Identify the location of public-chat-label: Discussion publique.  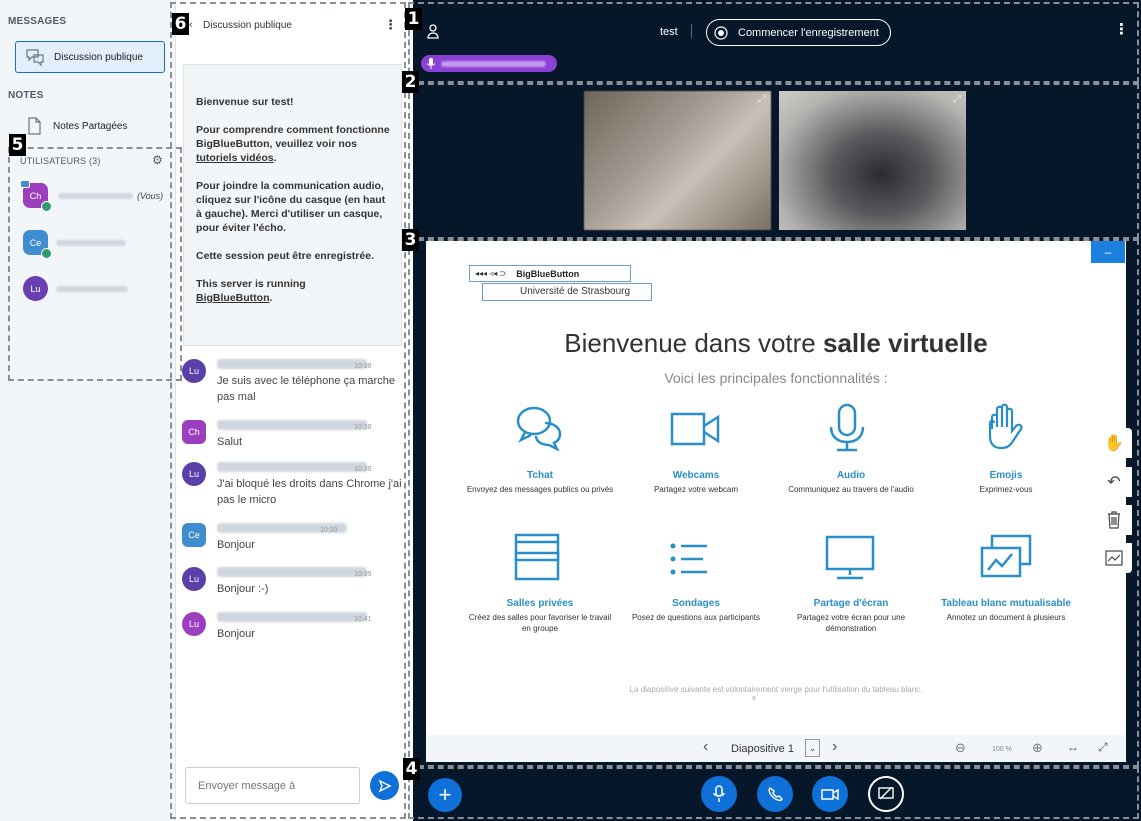
(98, 57).